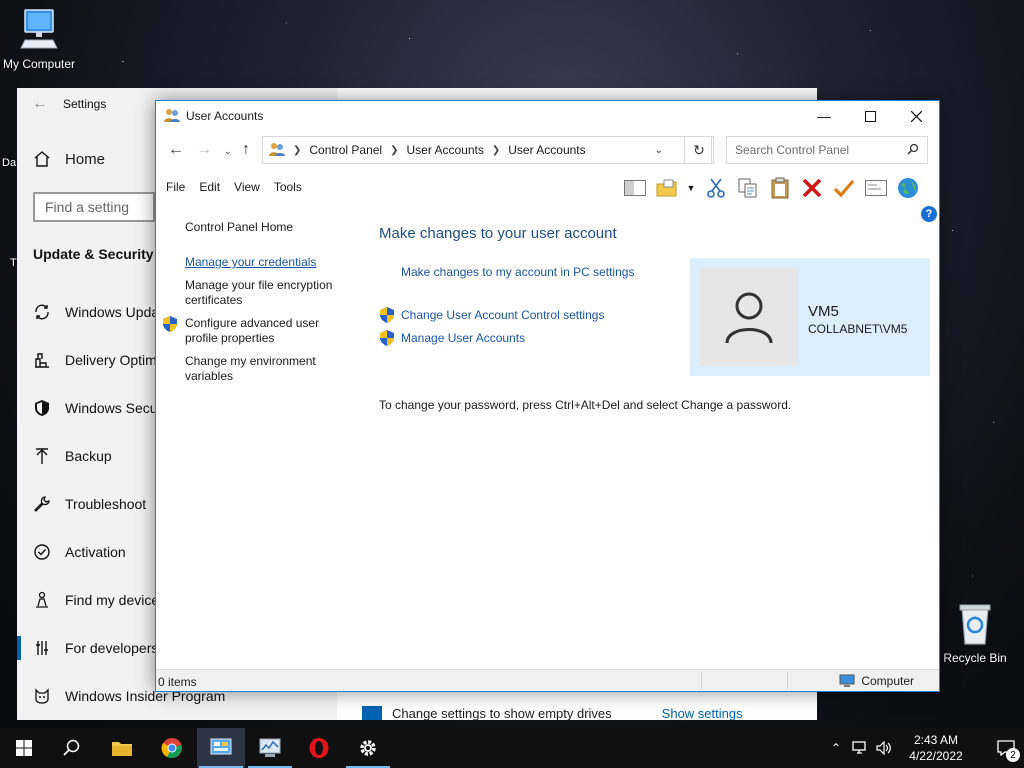 Image resolution: width=1024 pixels, height=768 pixels. I want to click on organize-folder-icon, so click(666, 188).